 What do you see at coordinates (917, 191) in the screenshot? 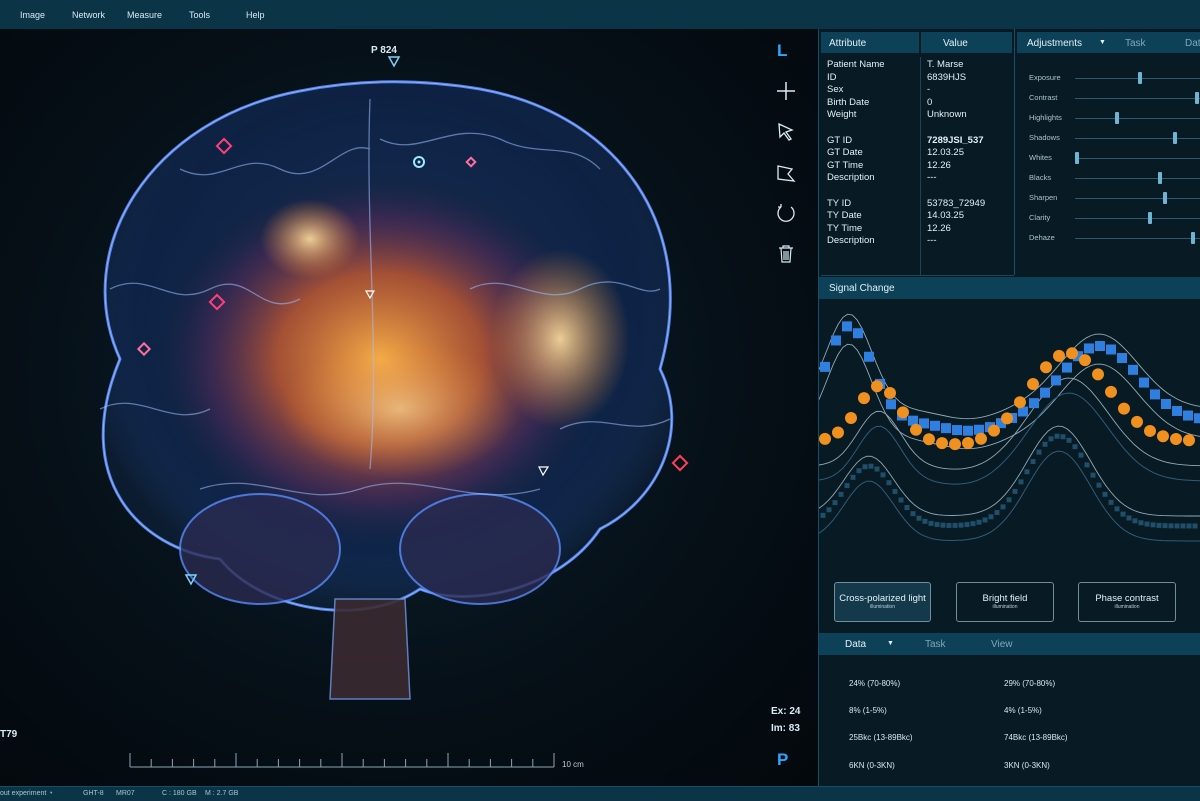
I see `attribute-row` at bounding box center [917, 191].